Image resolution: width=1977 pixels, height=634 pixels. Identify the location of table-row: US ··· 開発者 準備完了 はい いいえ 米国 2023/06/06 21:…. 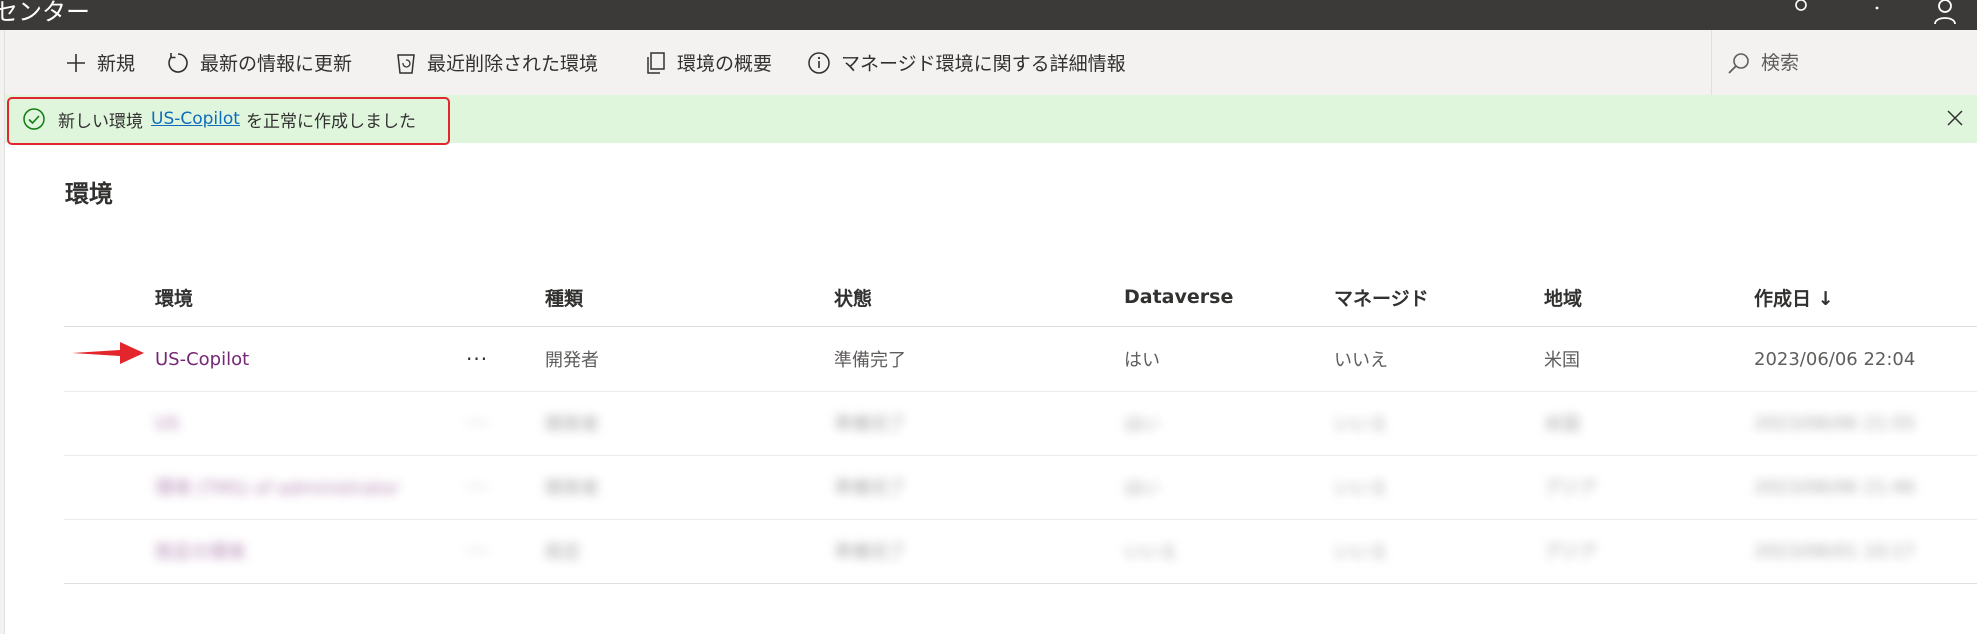
(1020, 423).